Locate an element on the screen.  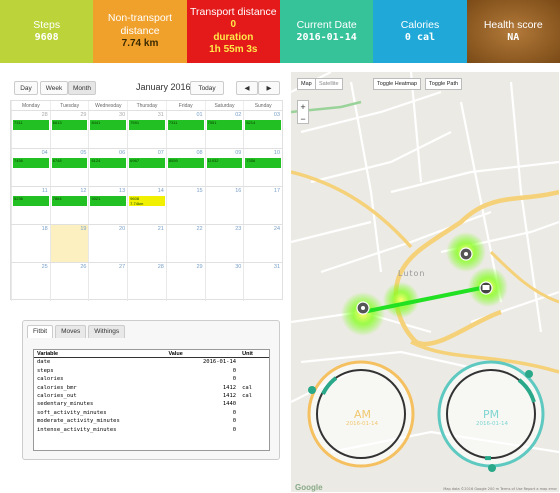
calendar-day: 05 6748 is located at coordinates (69, 167).